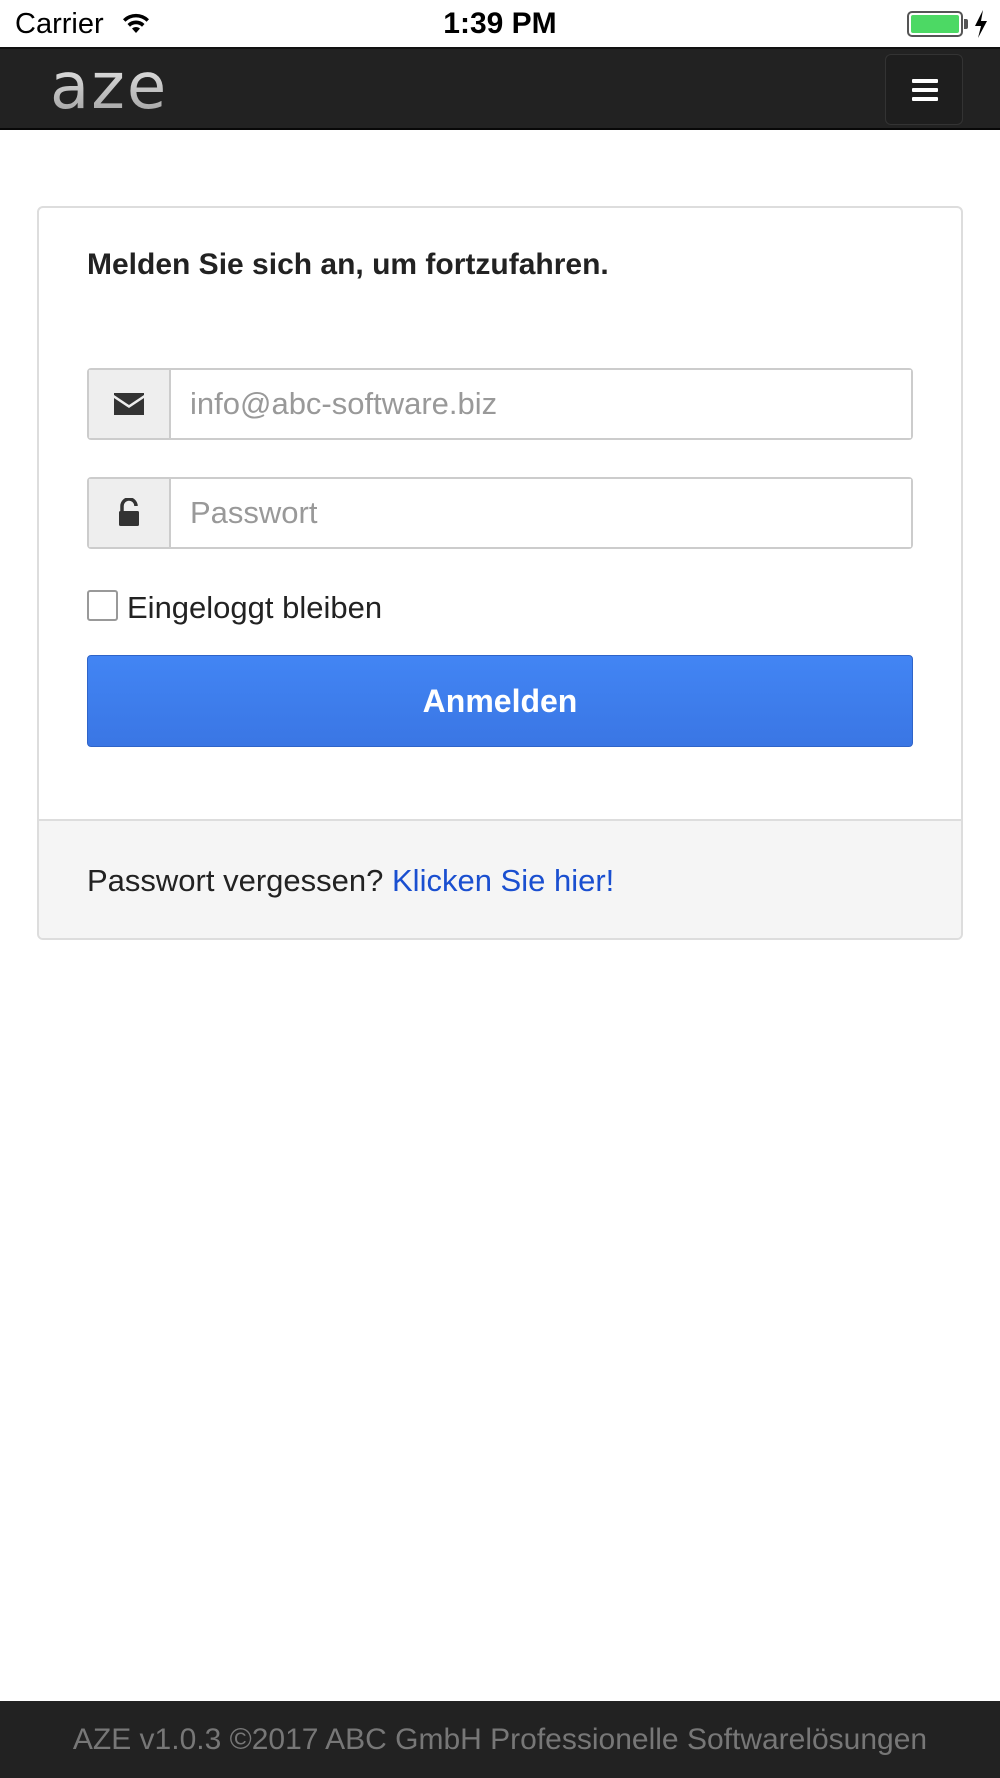 Image resolution: width=1000 pixels, height=1778 pixels. I want to click on remember-me-row: Eingeloggt bleiben, so click(234, 607).